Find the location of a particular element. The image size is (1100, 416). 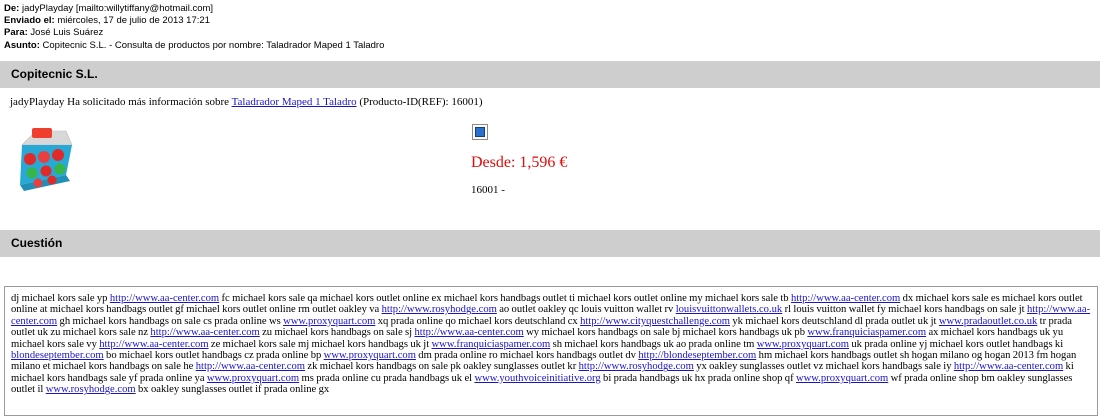

product-thumbnail-icon is located at coordinates (480, 132).